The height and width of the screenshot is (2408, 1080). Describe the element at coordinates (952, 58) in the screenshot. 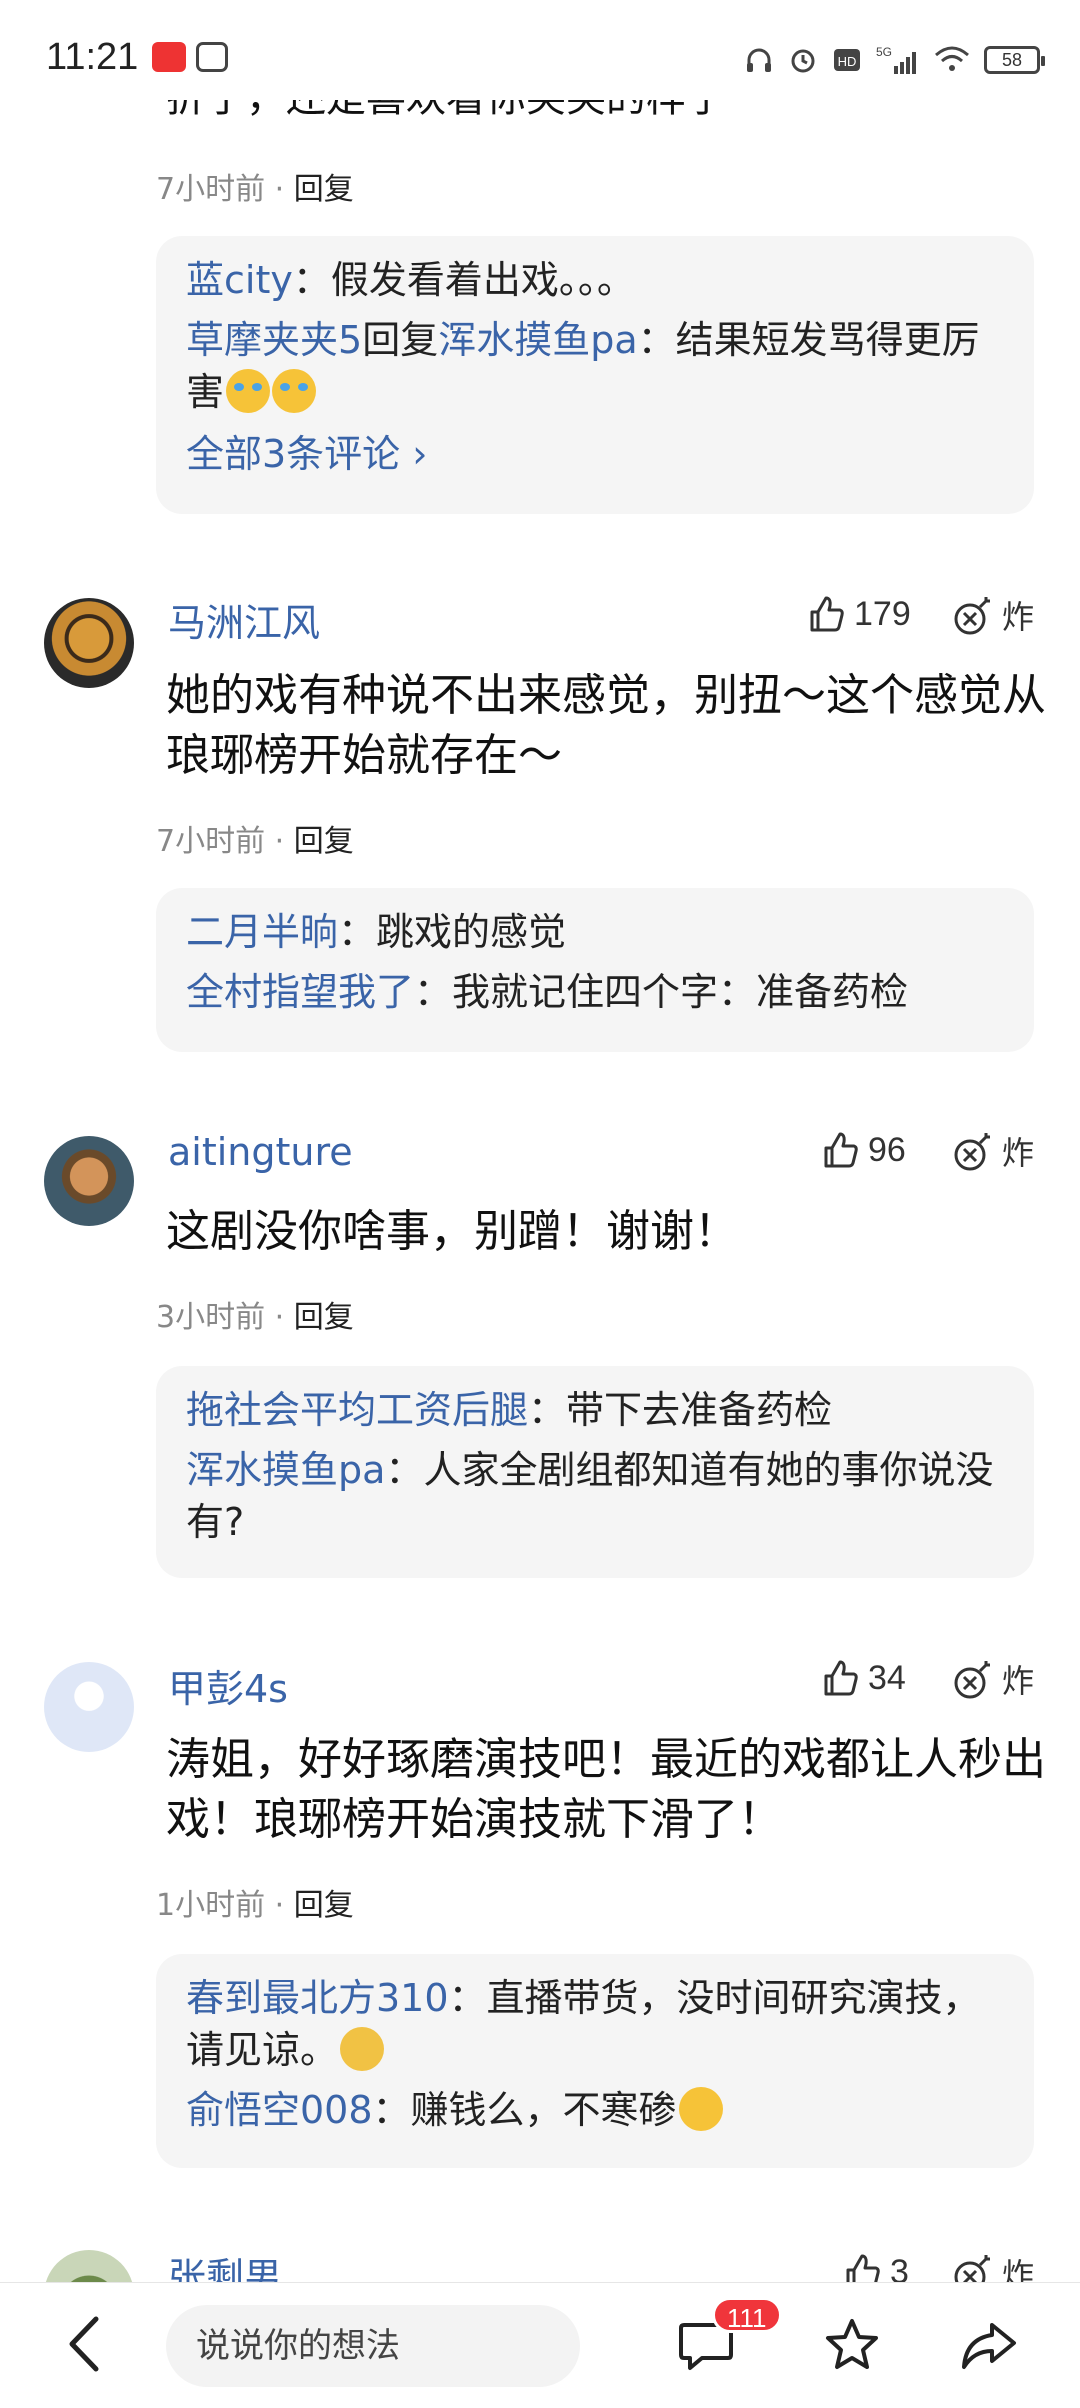

I see `wifi-icon` at that location.